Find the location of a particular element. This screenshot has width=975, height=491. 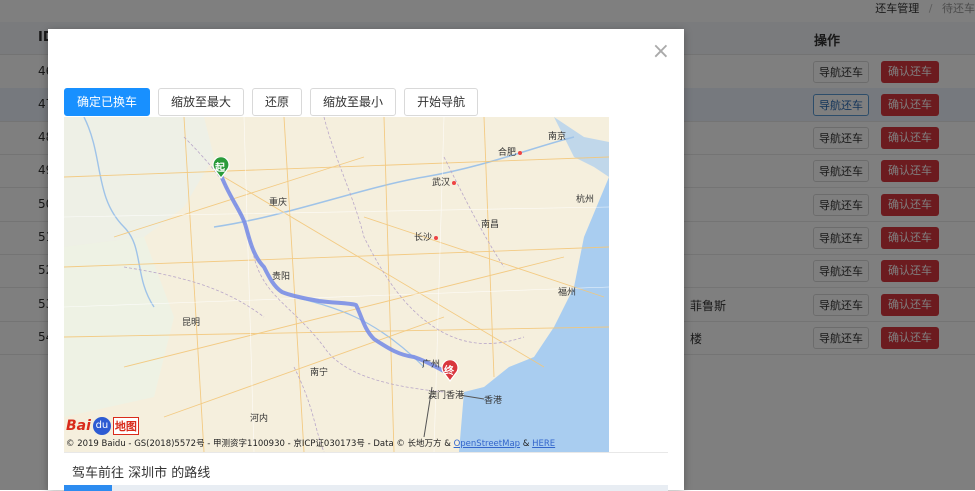

map-label-hongkong: 香港 is located at coordinates (493, 401).